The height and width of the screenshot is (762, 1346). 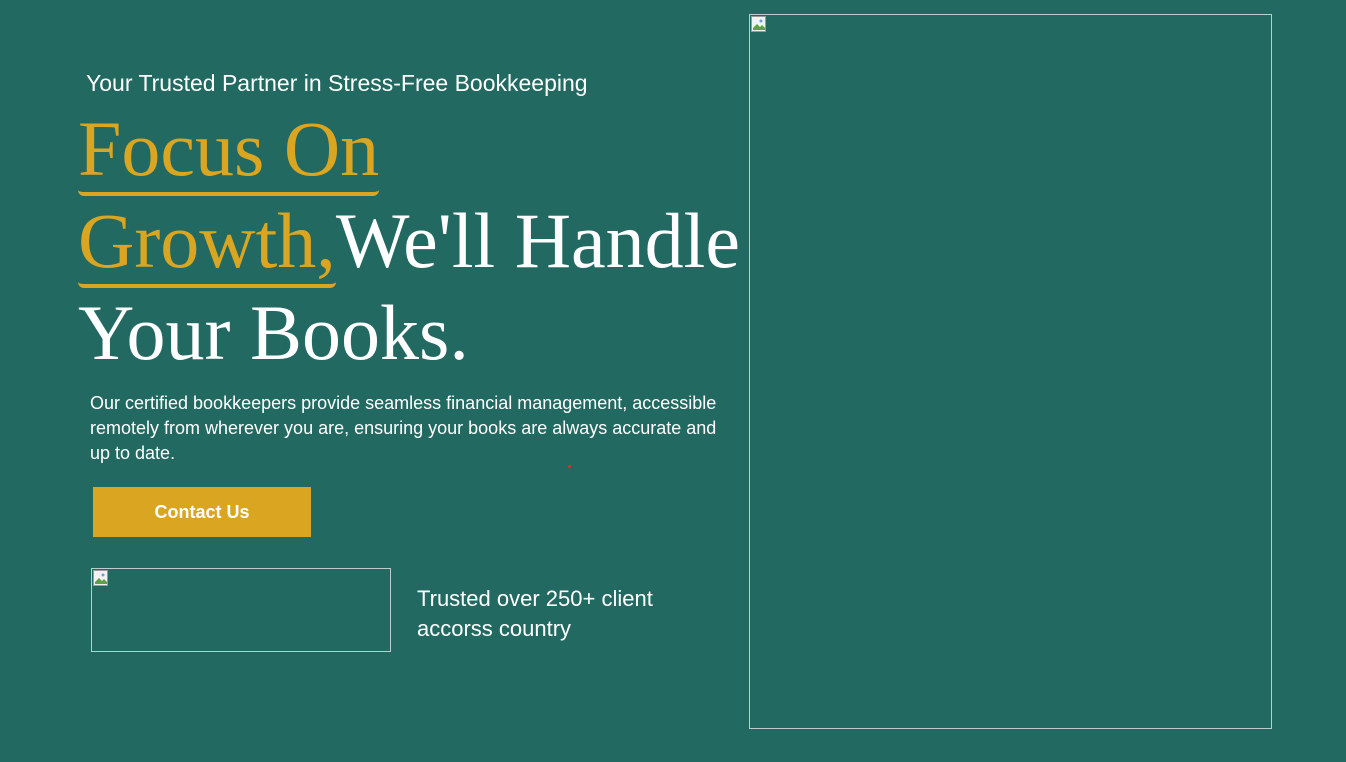 What do you see at coordinates (202, 512) in the screenshot?
I see `contact-us-button: Contact Us` at bounding box center [202, 512].